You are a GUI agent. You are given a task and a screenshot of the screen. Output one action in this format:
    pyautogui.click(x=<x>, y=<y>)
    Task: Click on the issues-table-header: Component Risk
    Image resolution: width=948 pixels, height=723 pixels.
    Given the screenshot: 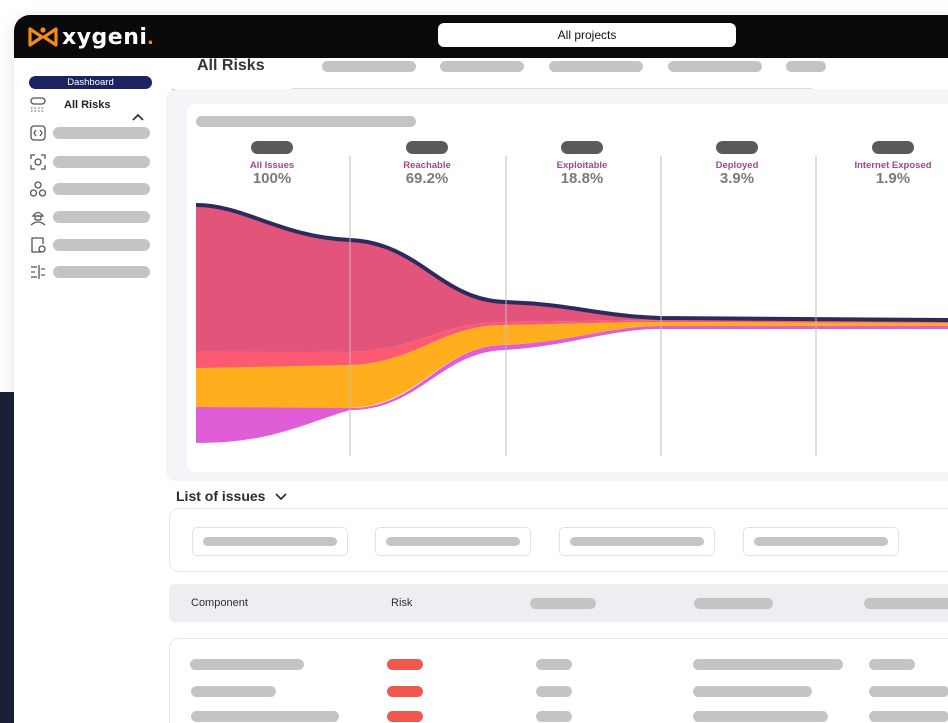 What is the action you would take?
    pyautogui.click(x=558, y=603)
    